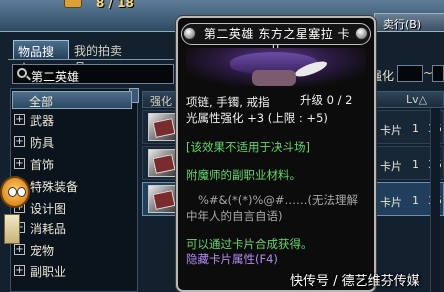  What do you see at coordinates (72, 208) in the screenshot?
I see `category-item: 设计图` at bounding box center [72, 208].